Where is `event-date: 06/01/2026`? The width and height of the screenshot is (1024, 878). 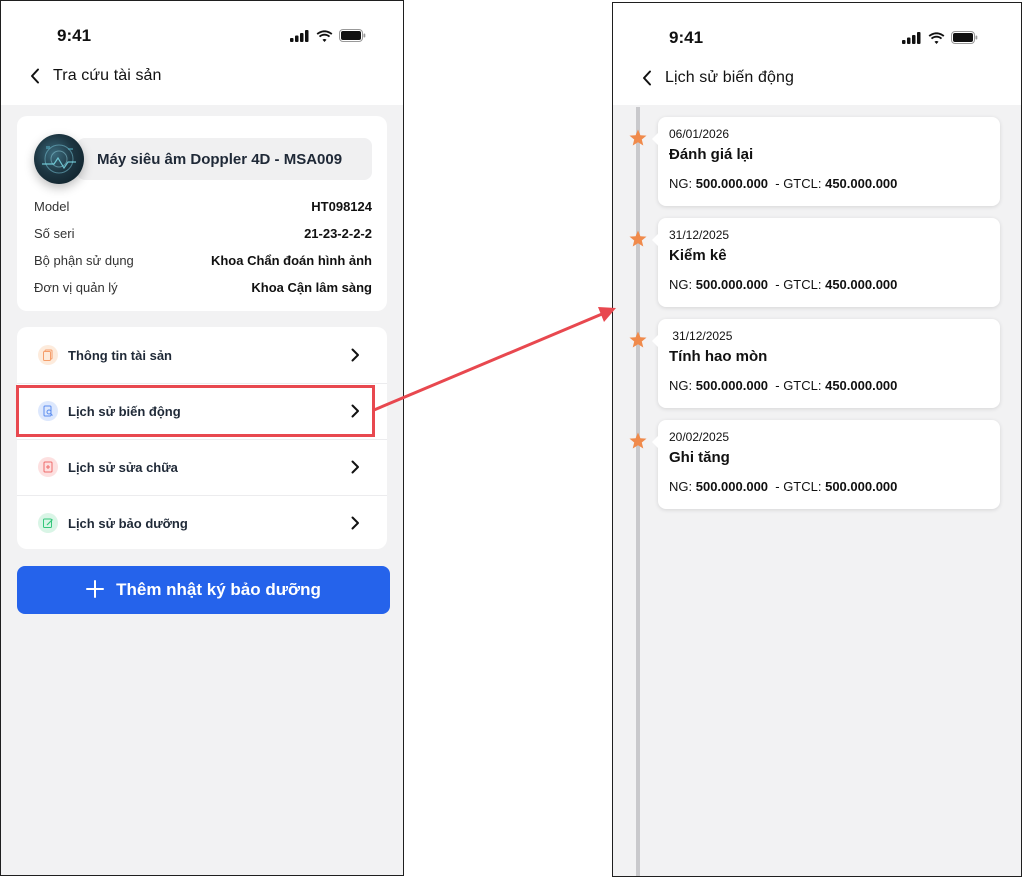 event-date: 06/01/2026 is located at coordinates (699, 134).